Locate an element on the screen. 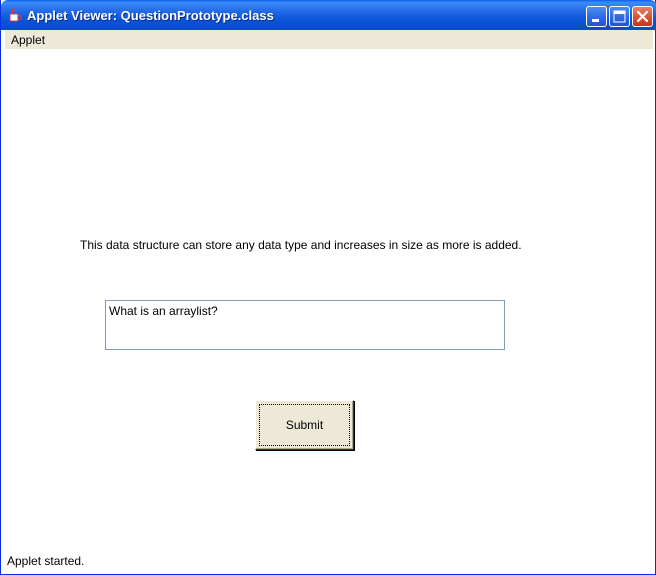 The width and height of the screenshot is (656, 575). submit-button: Submit is located at coordinates (304, 425).